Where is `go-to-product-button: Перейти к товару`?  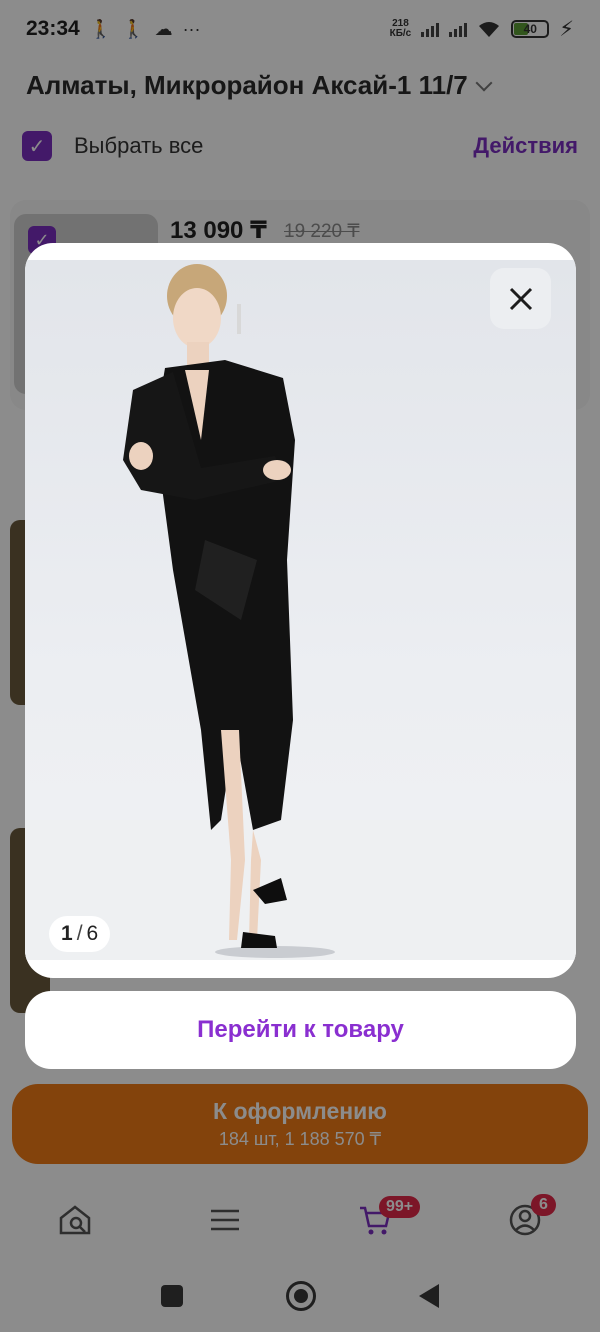 go-to-product-button: Перейти к товару is located at coordinates (300, 1030).